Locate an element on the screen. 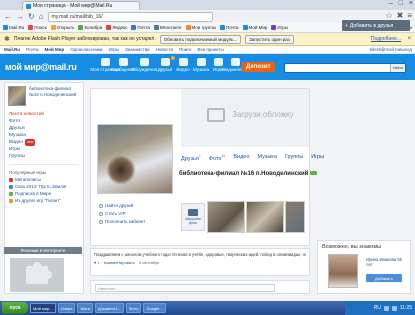 The height and width of the screenshot is (315, 415). portal-link: Новости is located at coordinates (164, 49).